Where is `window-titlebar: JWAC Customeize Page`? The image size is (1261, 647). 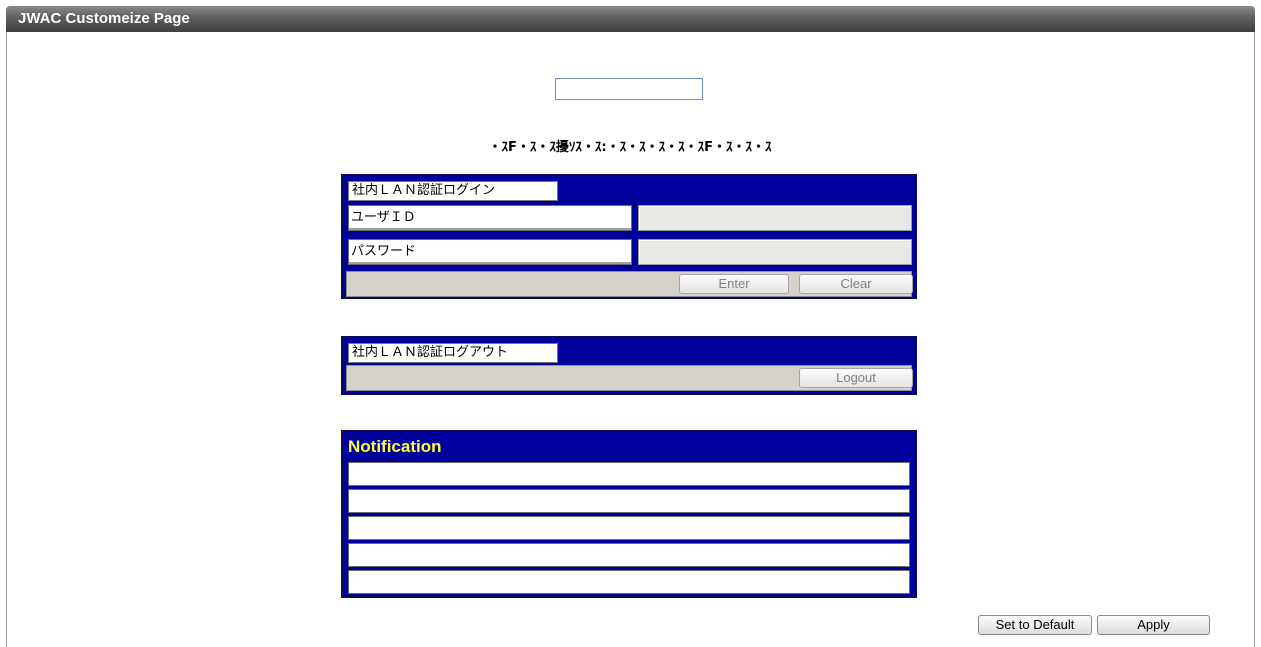
window-titlebar: JWAC Customeize Page is located at coordinates (630, 19).